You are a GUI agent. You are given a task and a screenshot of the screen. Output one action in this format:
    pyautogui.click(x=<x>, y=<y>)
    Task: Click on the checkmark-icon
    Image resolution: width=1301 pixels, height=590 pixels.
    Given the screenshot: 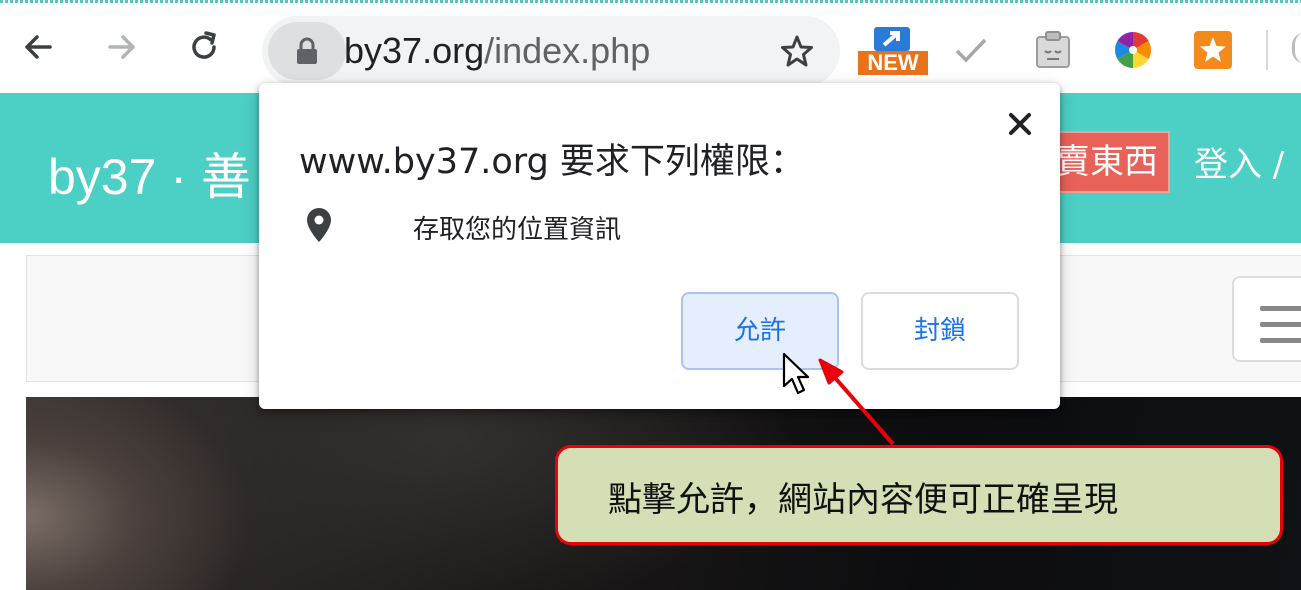 What is the action you would take?
    pyautogui.click(x=971, y=50)
    